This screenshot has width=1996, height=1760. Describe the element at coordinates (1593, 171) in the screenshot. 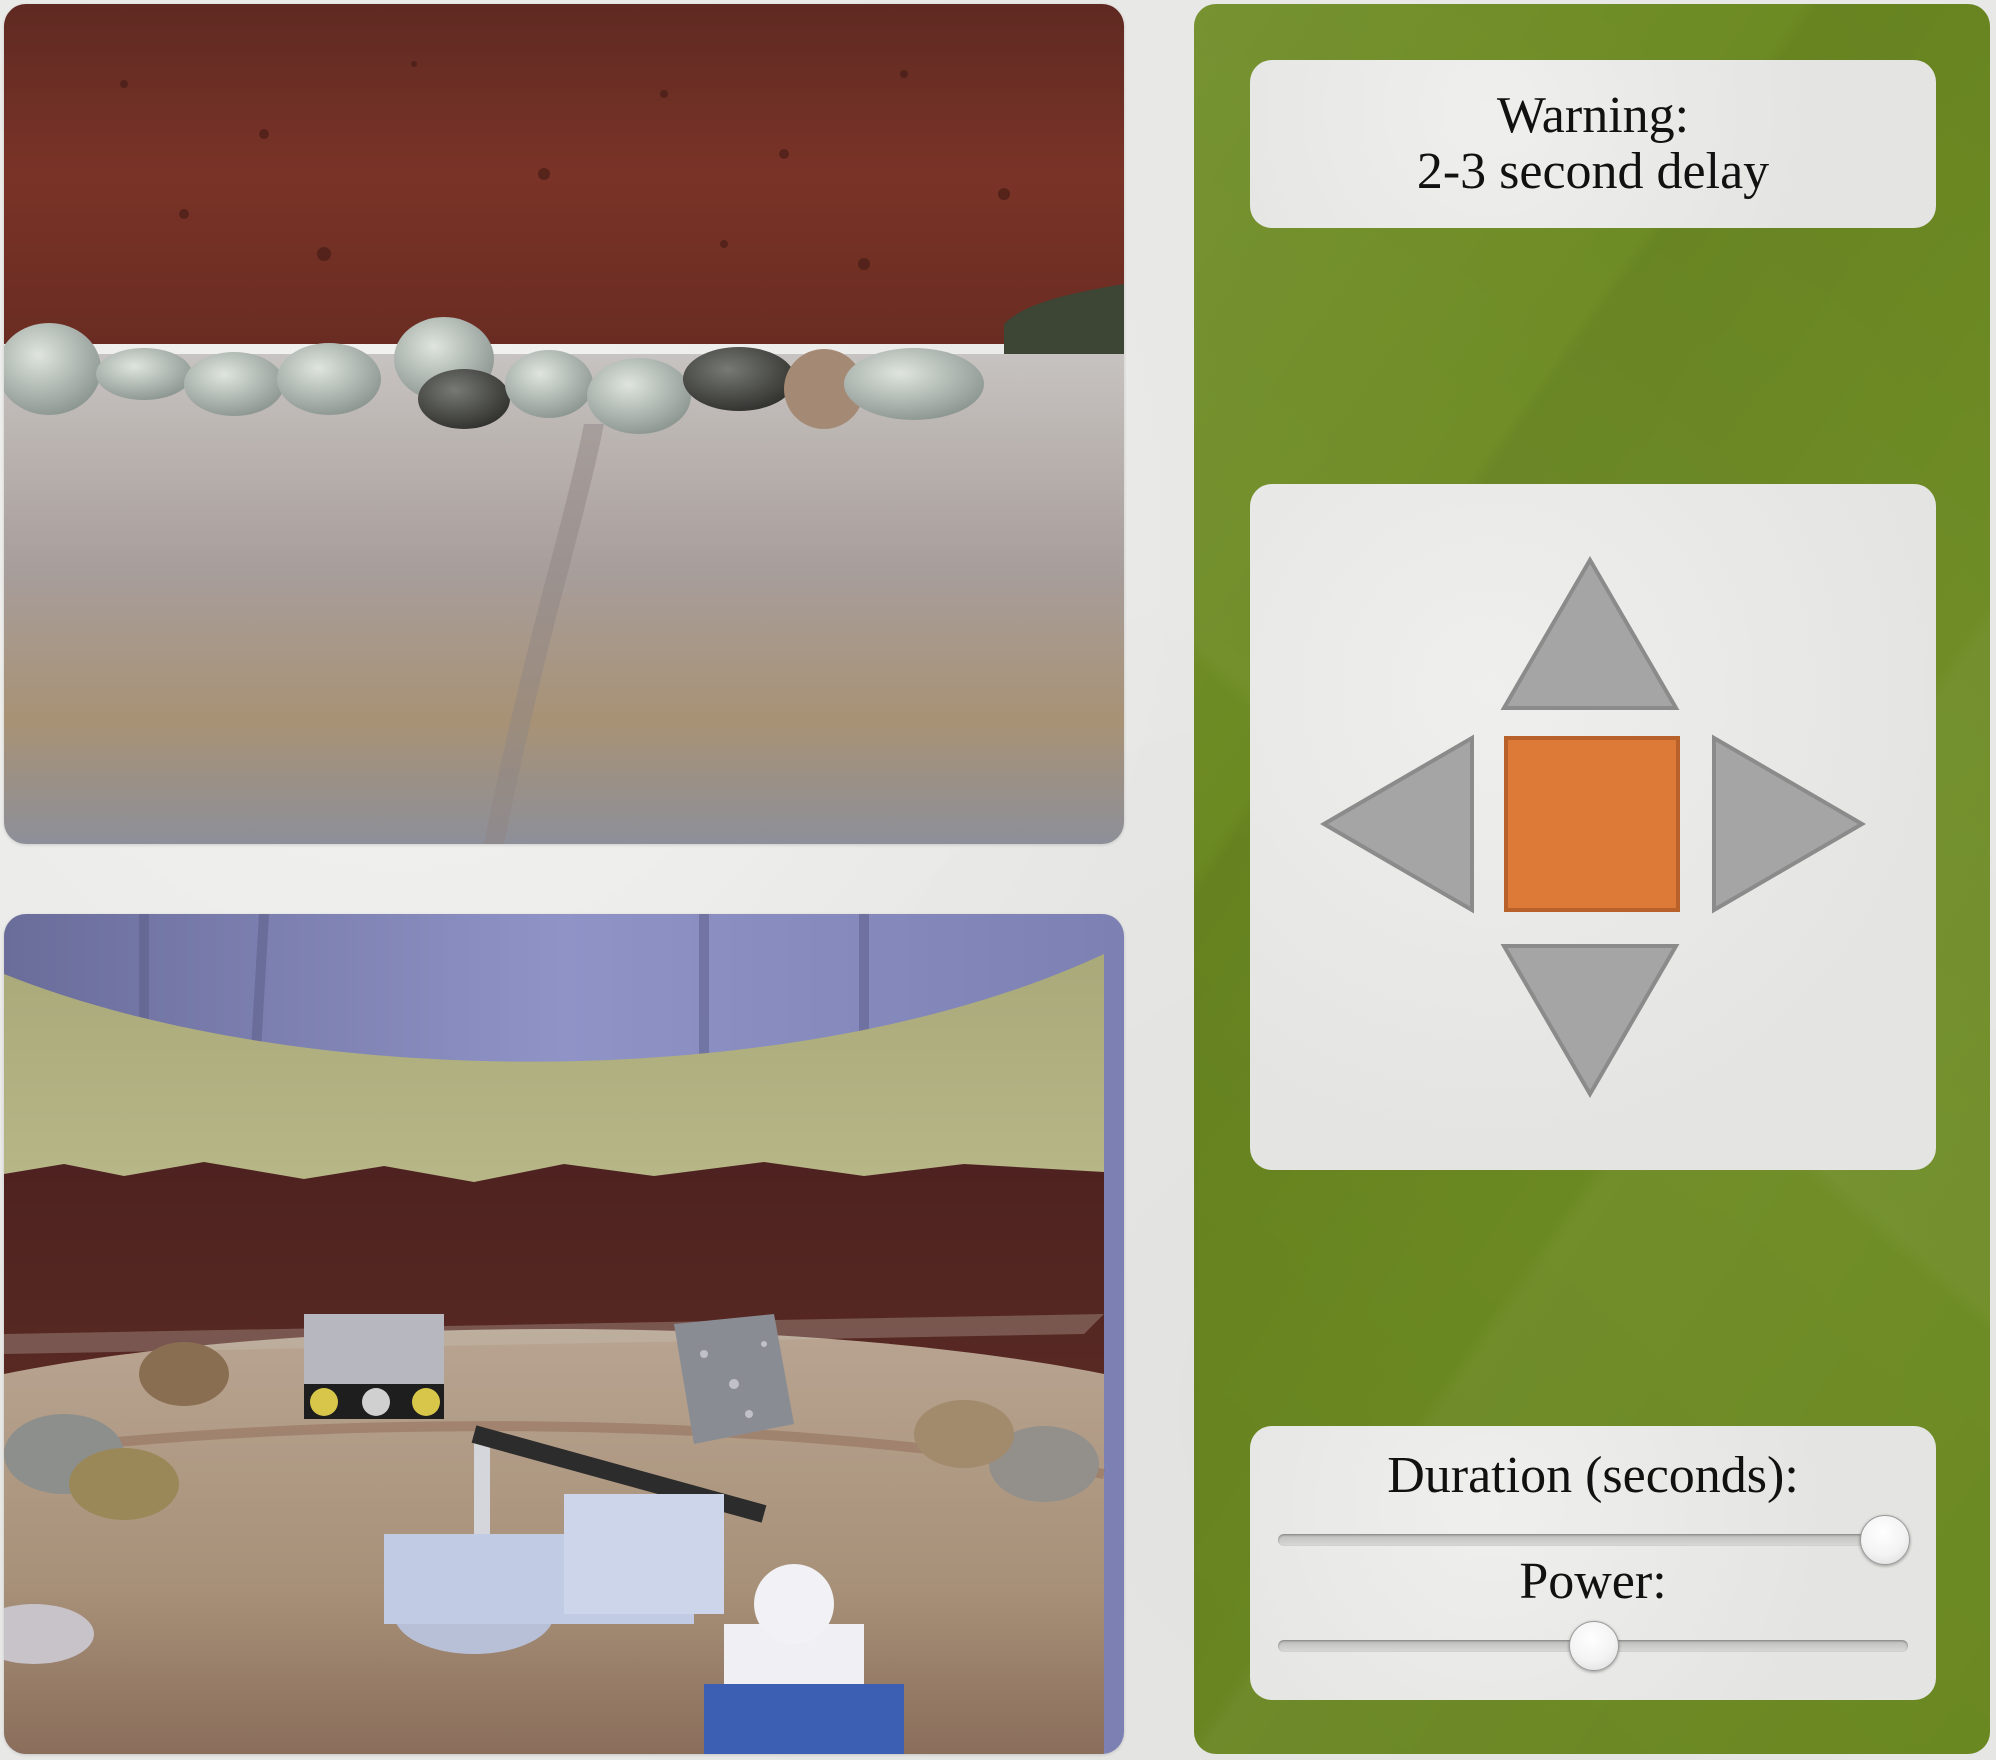

I see `warning-text: 2-3 second delay` at that location.